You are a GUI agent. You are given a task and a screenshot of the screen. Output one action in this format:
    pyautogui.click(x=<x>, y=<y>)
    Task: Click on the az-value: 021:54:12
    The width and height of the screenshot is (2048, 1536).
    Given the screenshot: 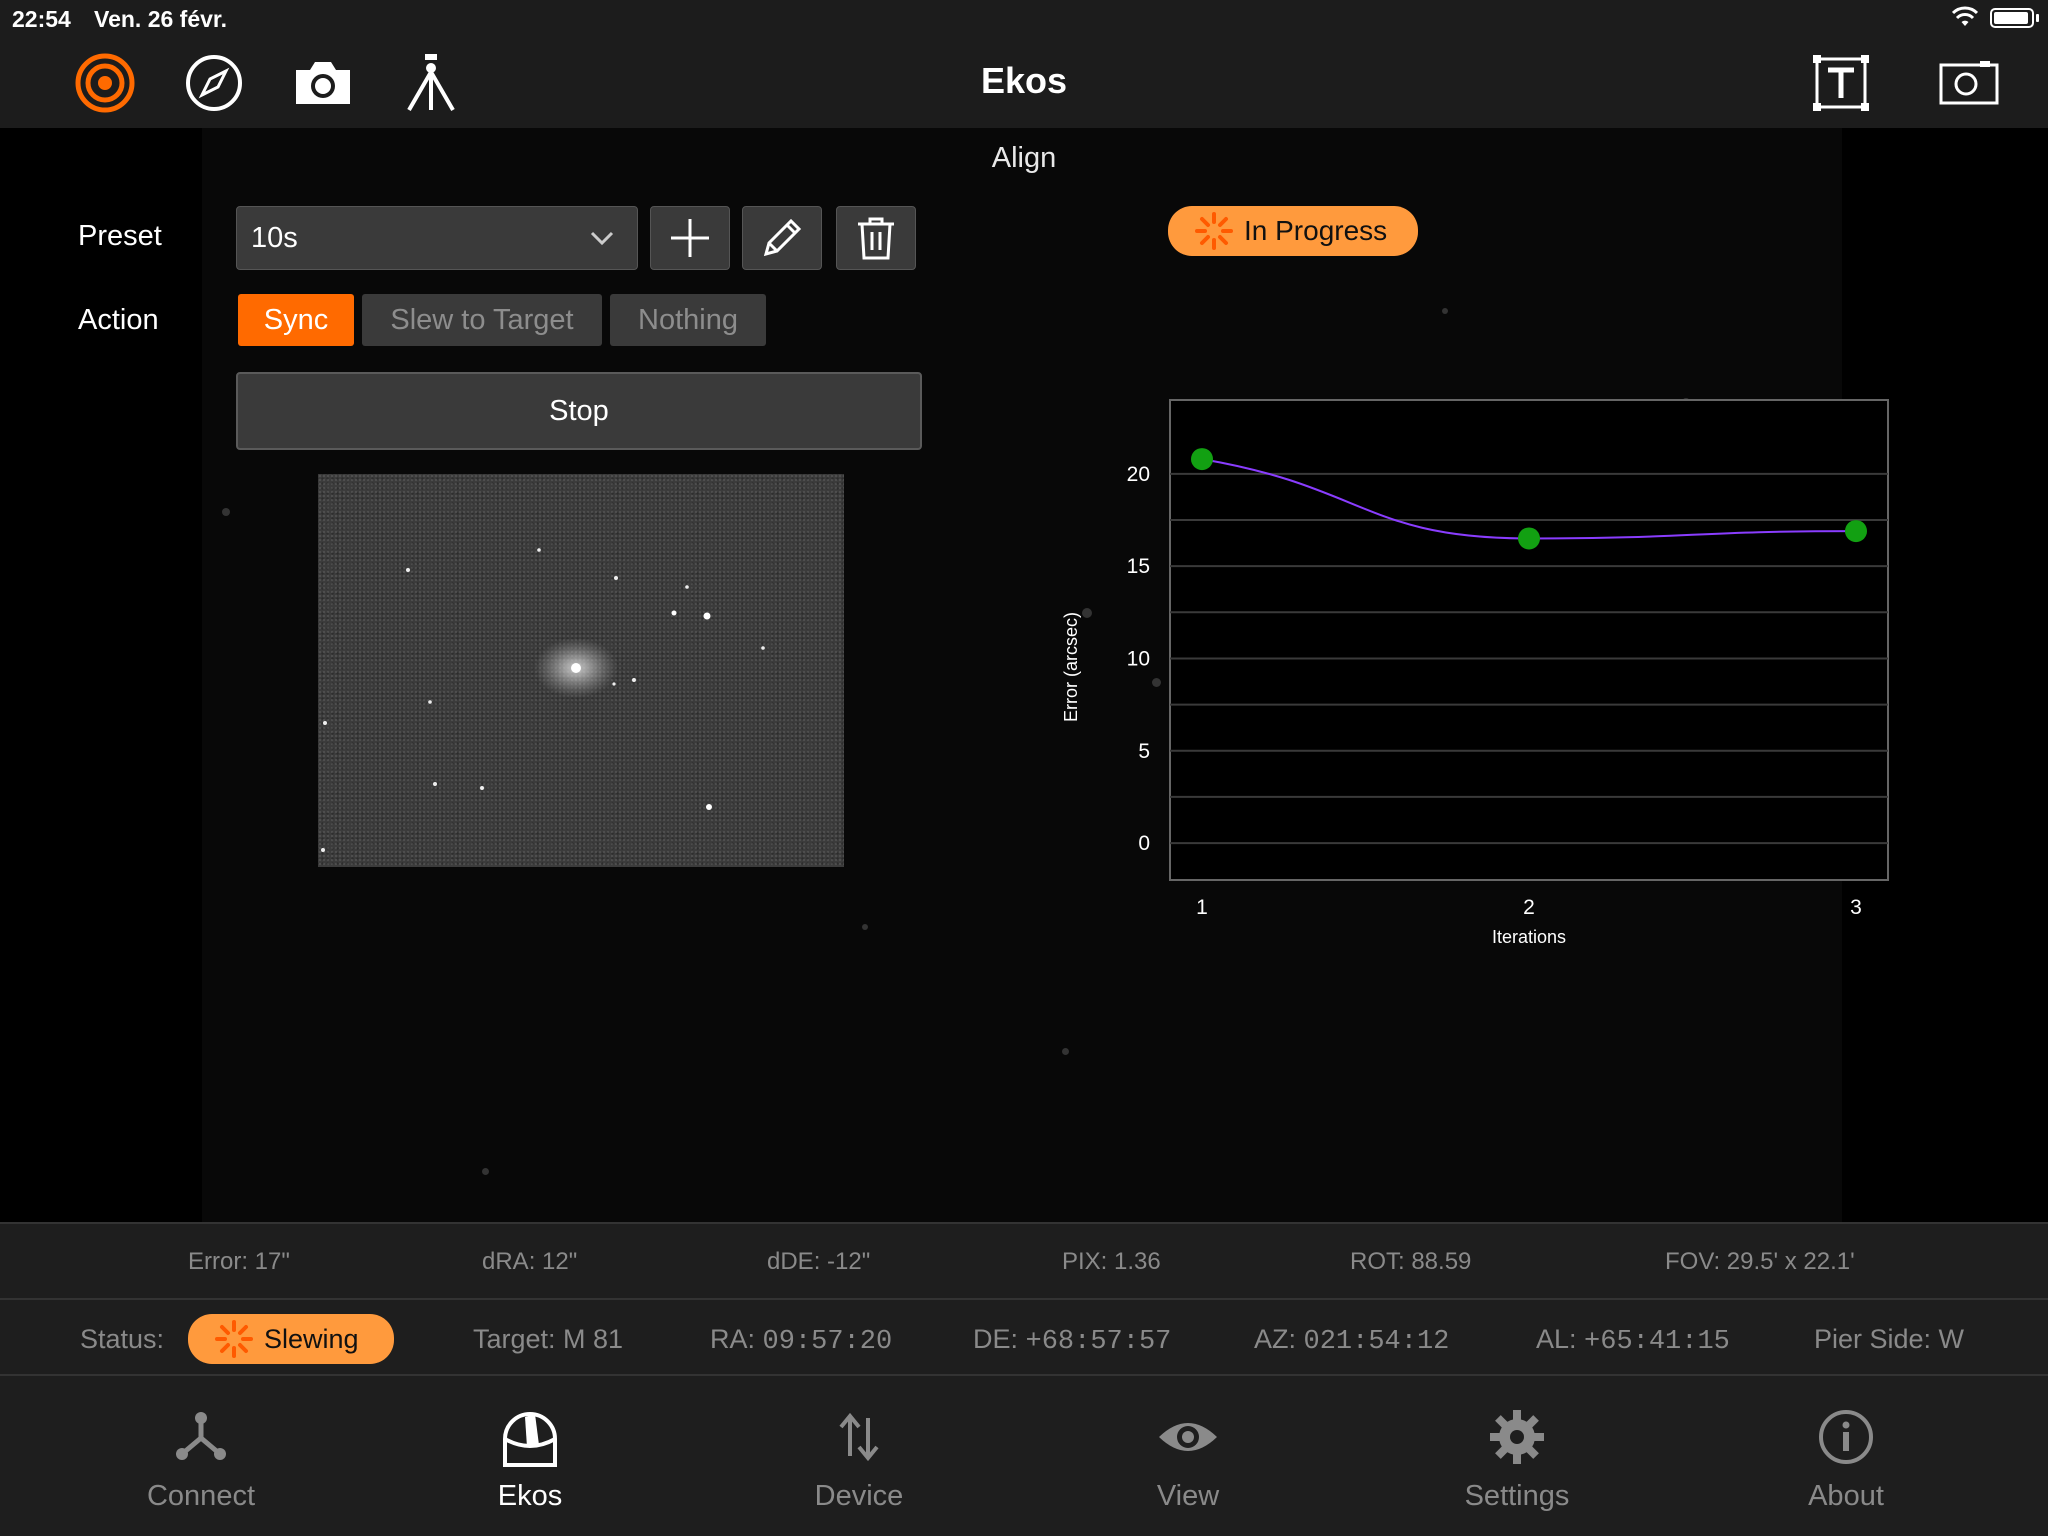 What is the action you would take?
    pyautogui.click(x=1376, y=1342)
    